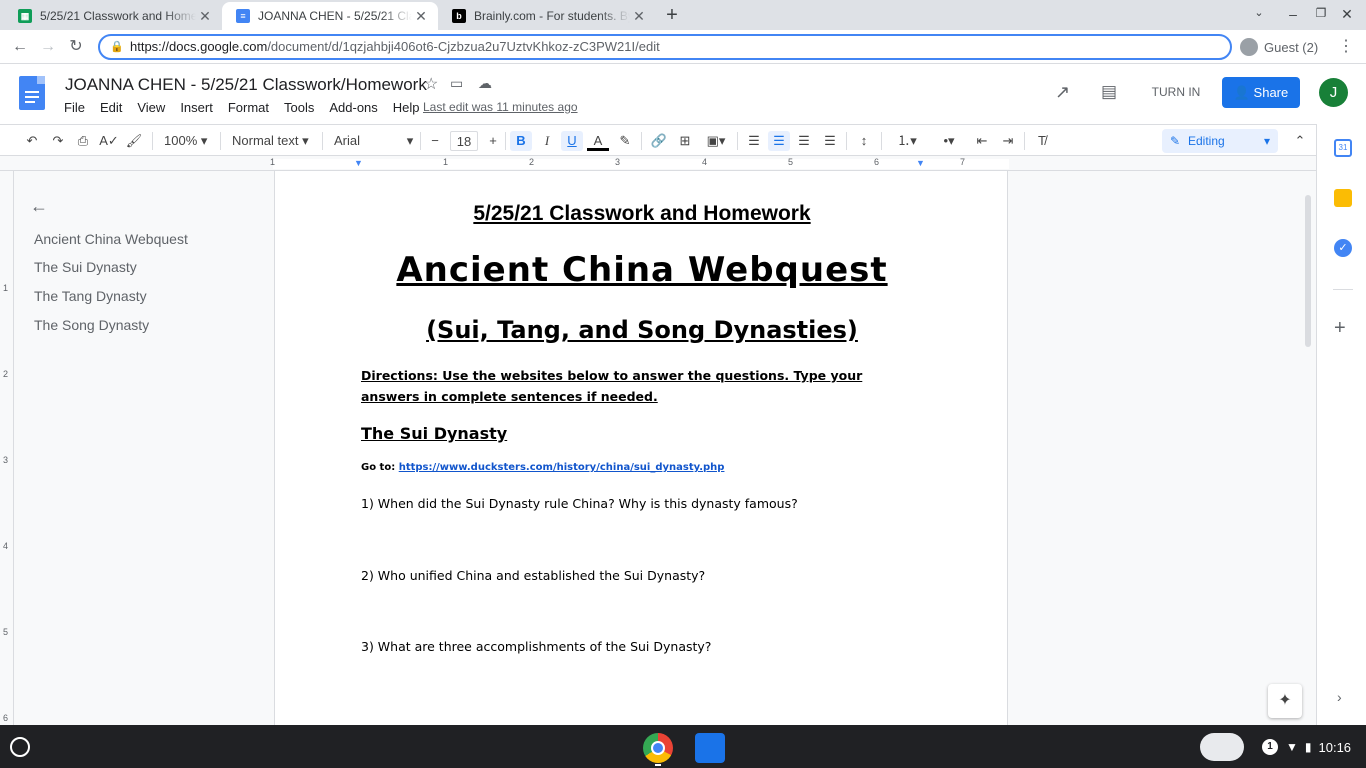  What do you see at coordinates (493, 141) in the screenshot?
I see `increase-font-size-button: +` at bounding box center [493, 141].